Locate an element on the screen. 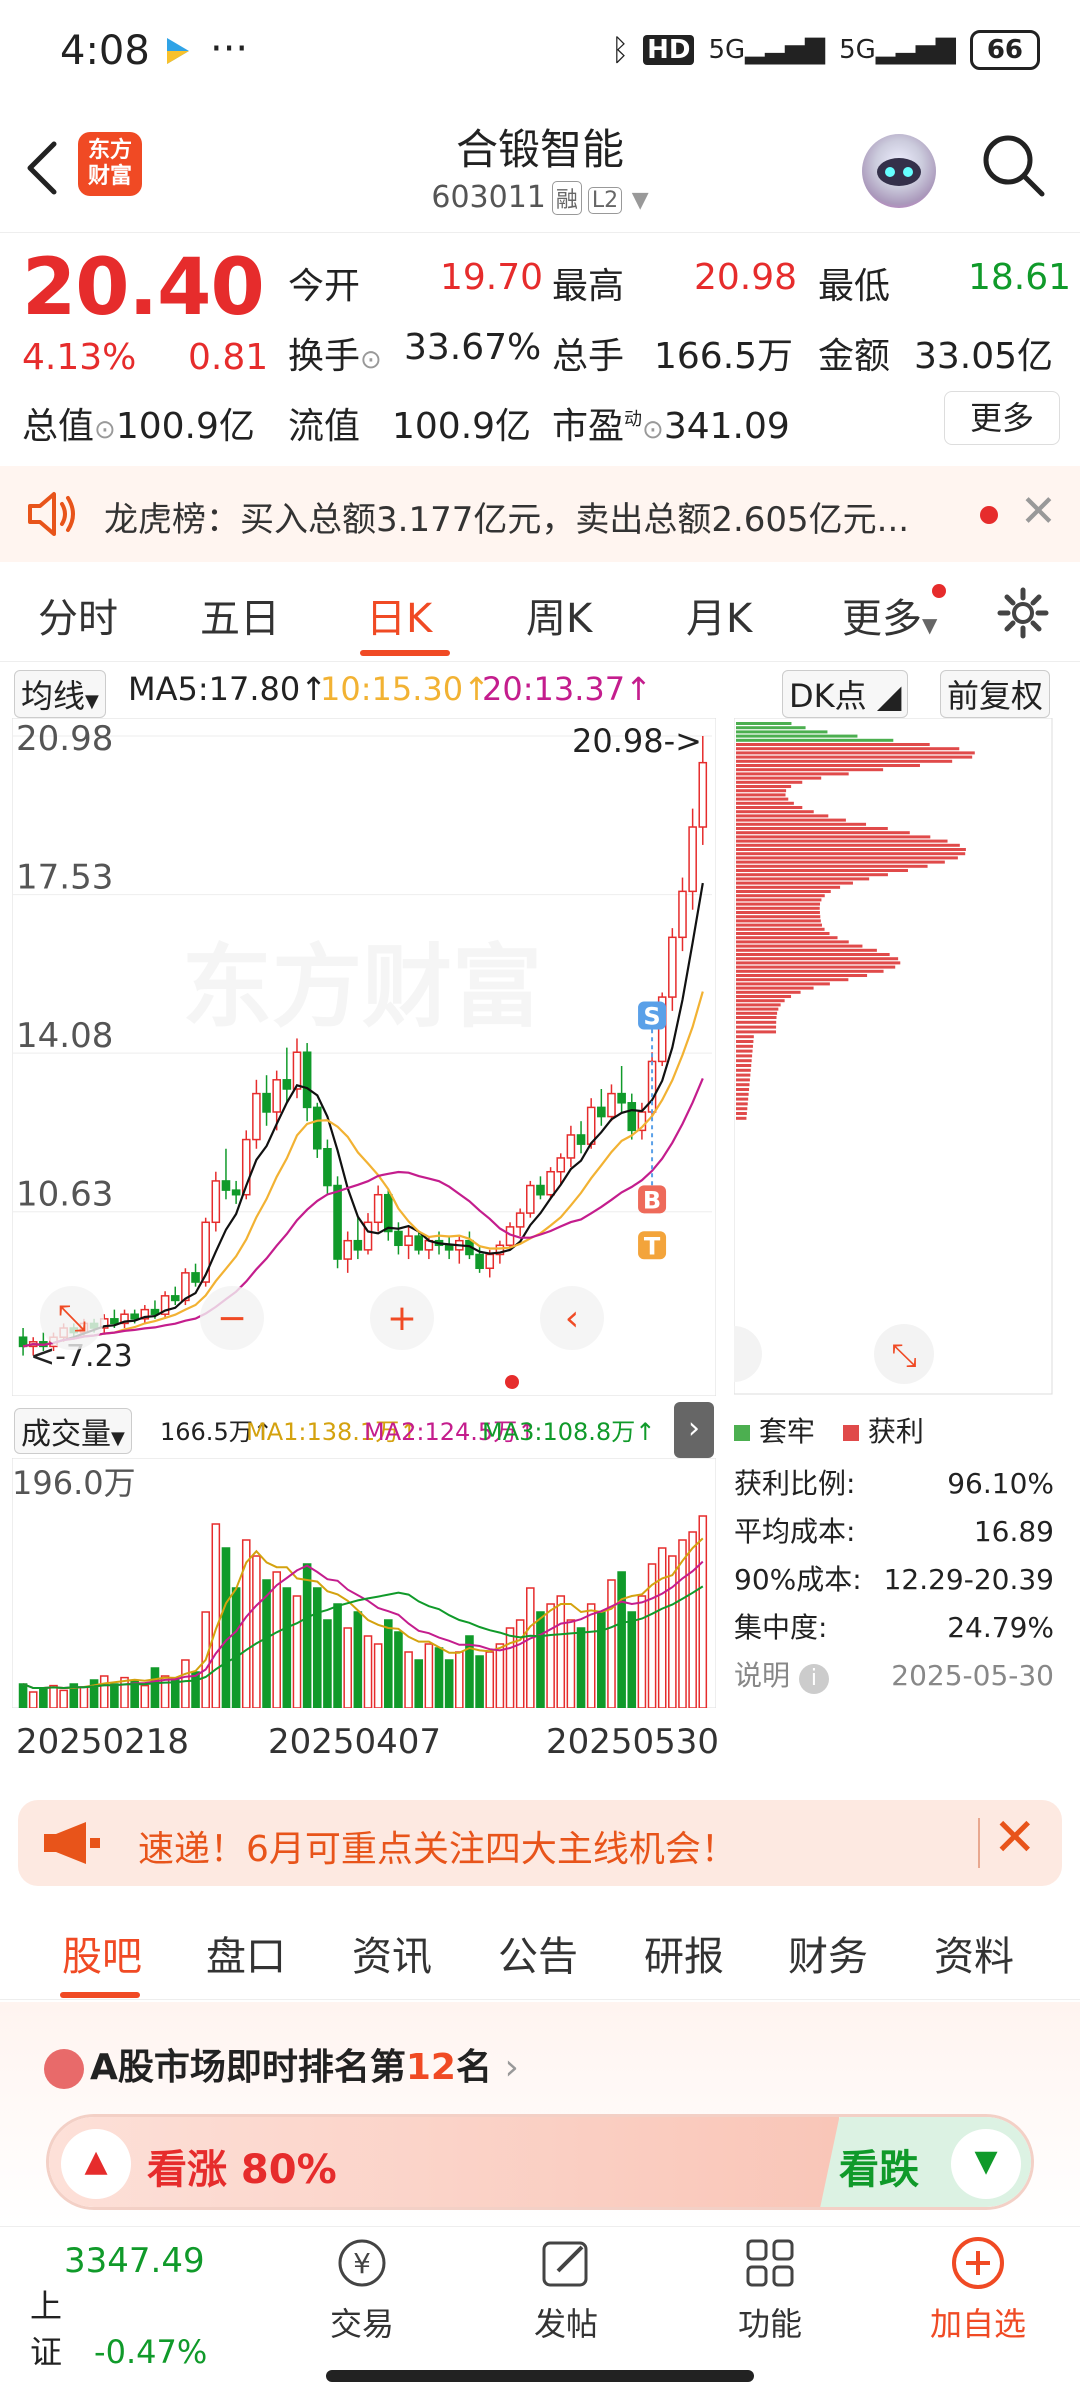 The width and height of the screenshot is (1080, 2400). more-dot is located at coordinates (939, 591).